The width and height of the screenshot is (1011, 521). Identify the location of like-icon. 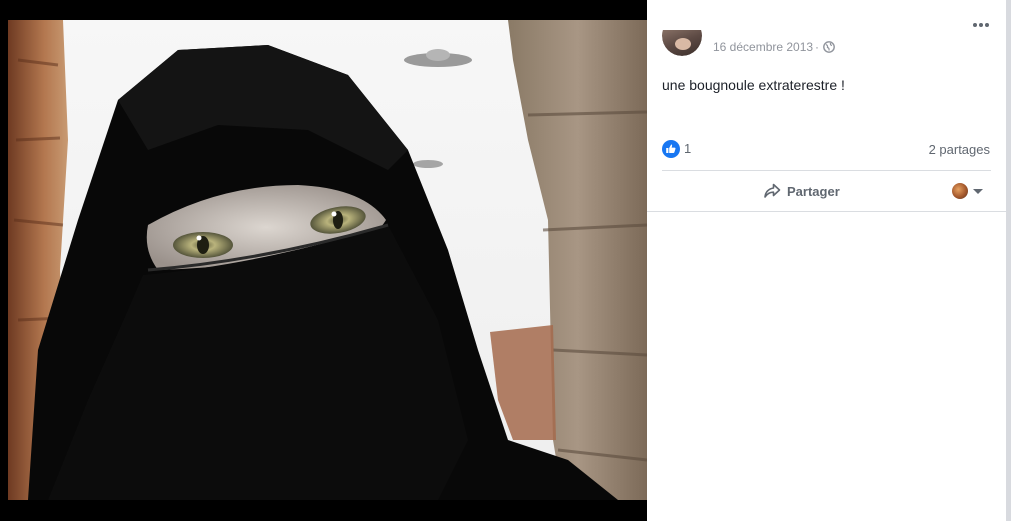
(671, 149).